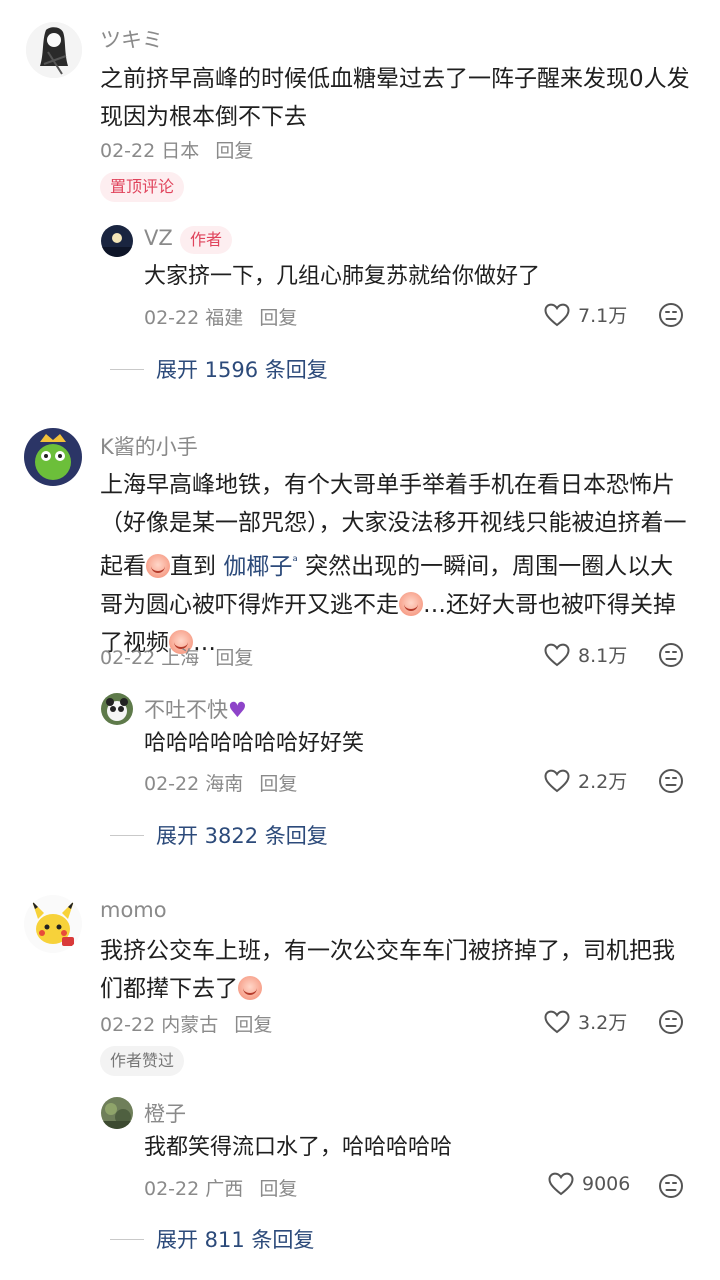 The width and height of the screenshot is (720, 1280). I want to click on expand-replies-label: 展开 811 条回复, so click(235, 1240).